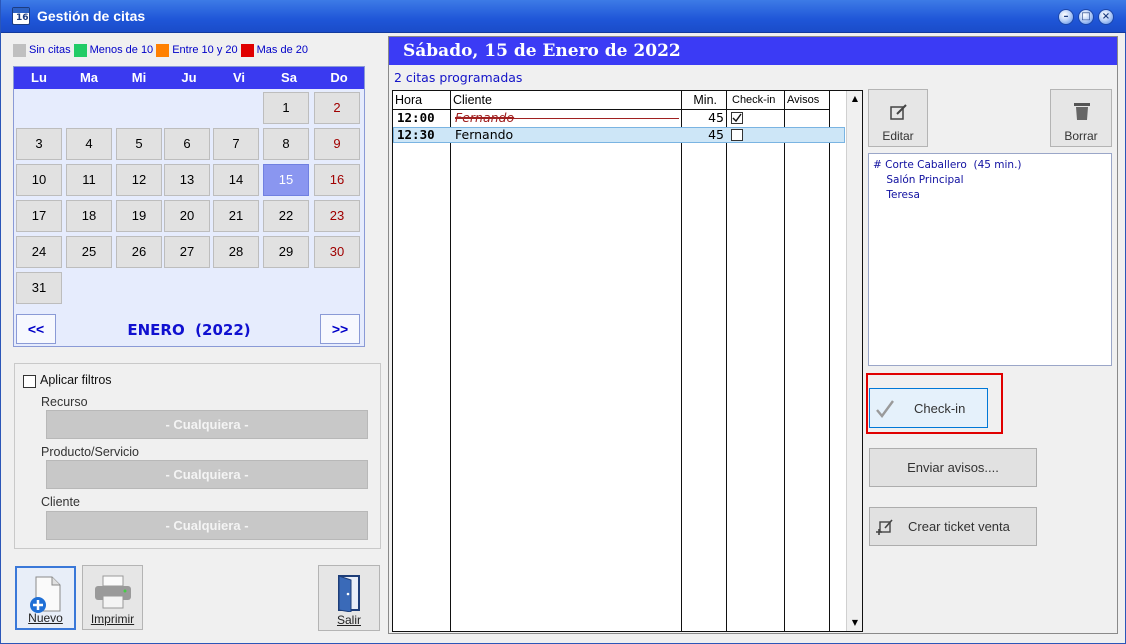 This screenshot has width=1126, height=644. What do you see at coordinates (422, 361) in the screenshot?
I see `column-hora` at bounding box center [422, 361].